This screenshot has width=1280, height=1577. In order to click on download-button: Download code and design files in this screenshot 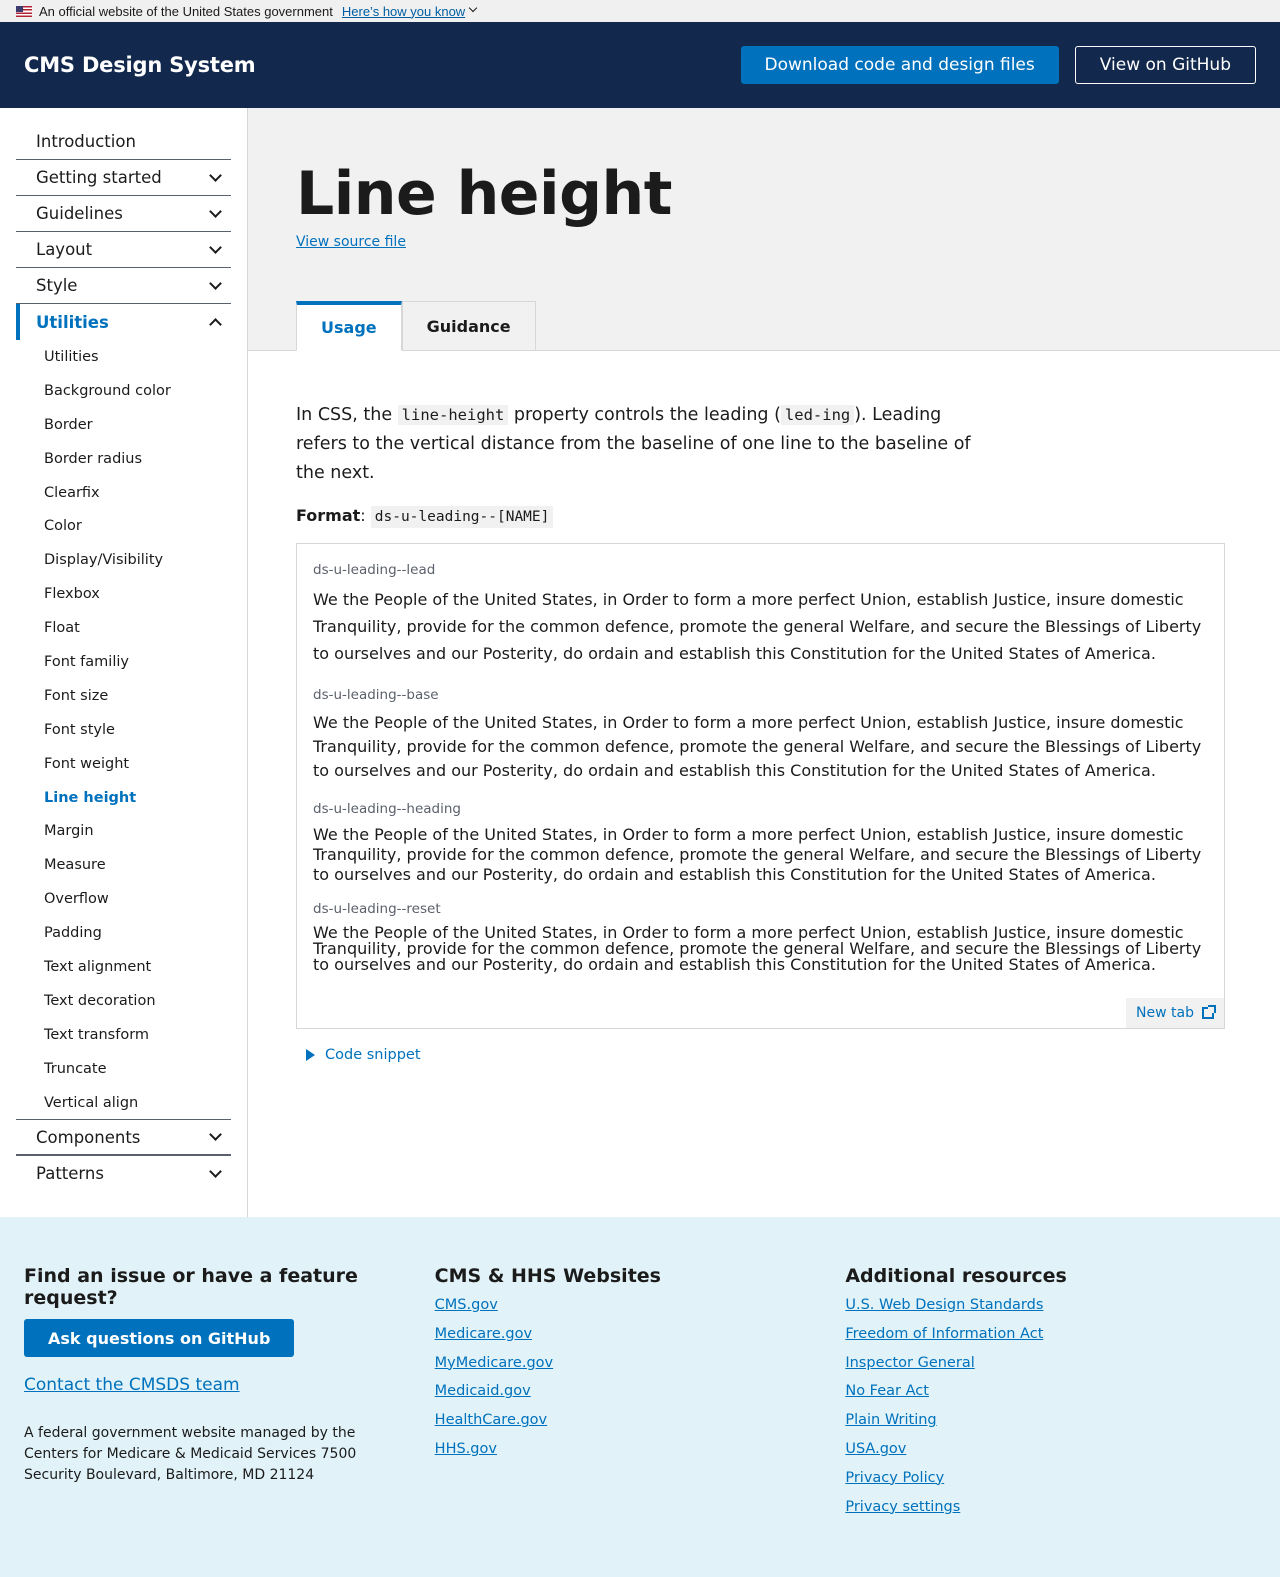, I will do `click(899, 65)`.